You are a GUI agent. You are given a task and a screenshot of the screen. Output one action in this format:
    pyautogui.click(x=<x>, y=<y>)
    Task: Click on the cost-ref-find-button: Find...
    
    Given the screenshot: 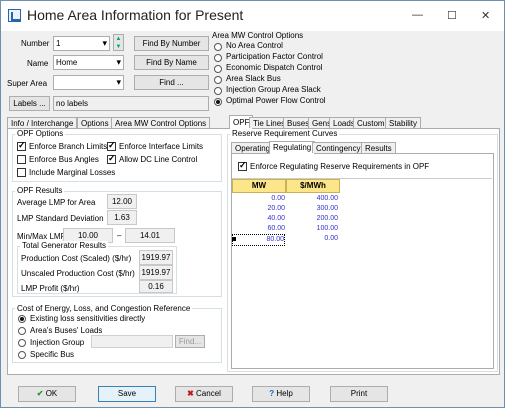 What is the action you would take?
    pyautogui.click(x=190, y=341)
    